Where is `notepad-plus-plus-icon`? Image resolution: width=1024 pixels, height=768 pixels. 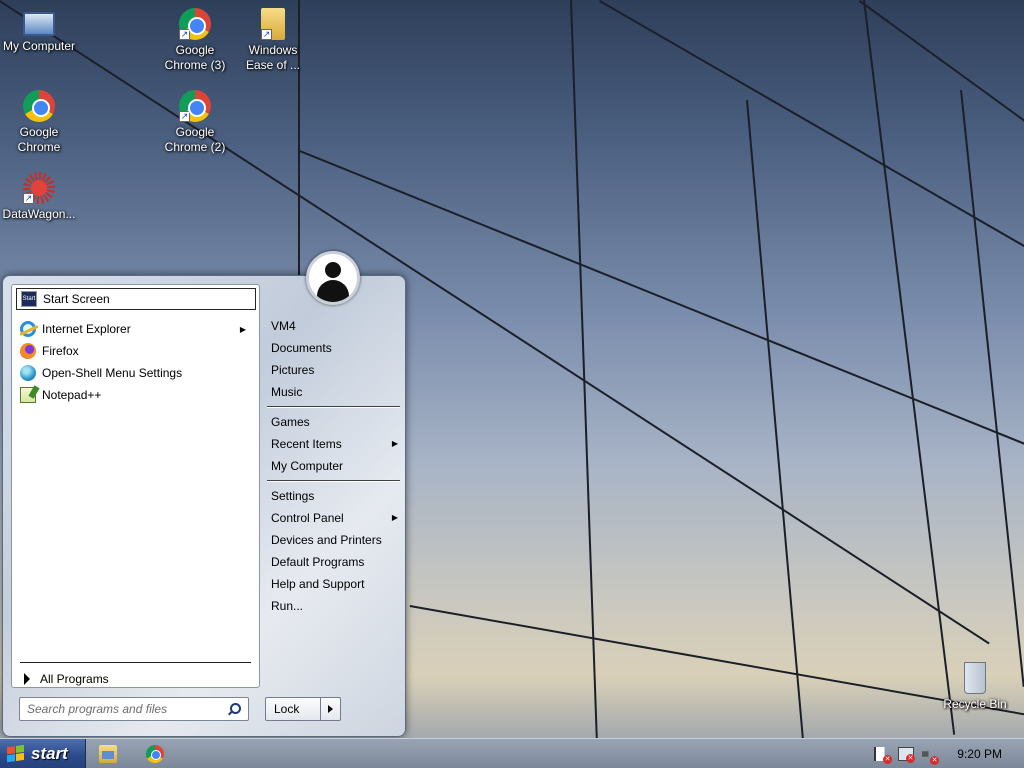 notepad-plus-plus-icon is located at coordinates (28, 395).